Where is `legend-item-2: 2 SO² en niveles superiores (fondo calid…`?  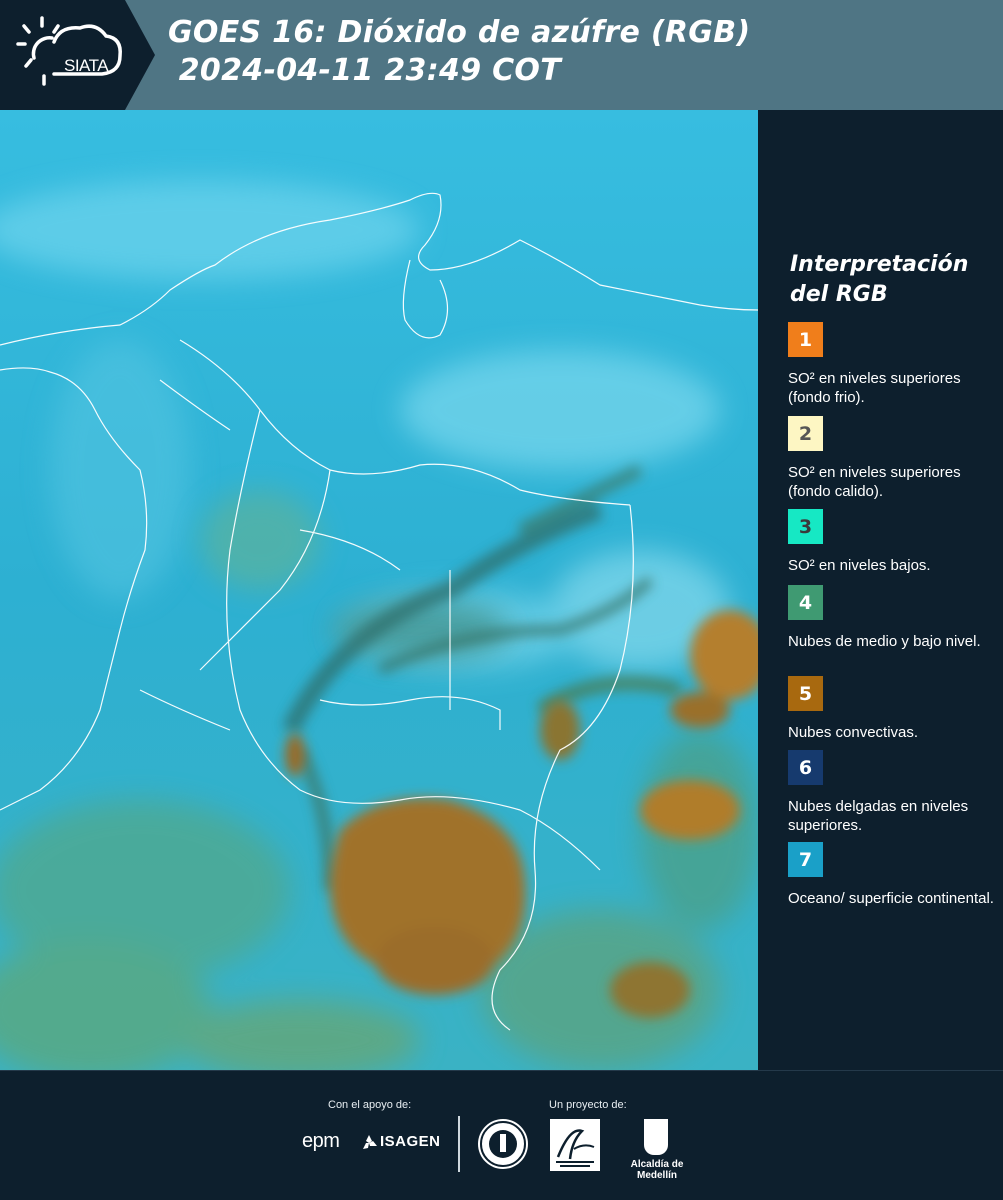
legend-item-2: 2 SO² en niveles superiores (fondo calid… is located at coordinates (893, 458).